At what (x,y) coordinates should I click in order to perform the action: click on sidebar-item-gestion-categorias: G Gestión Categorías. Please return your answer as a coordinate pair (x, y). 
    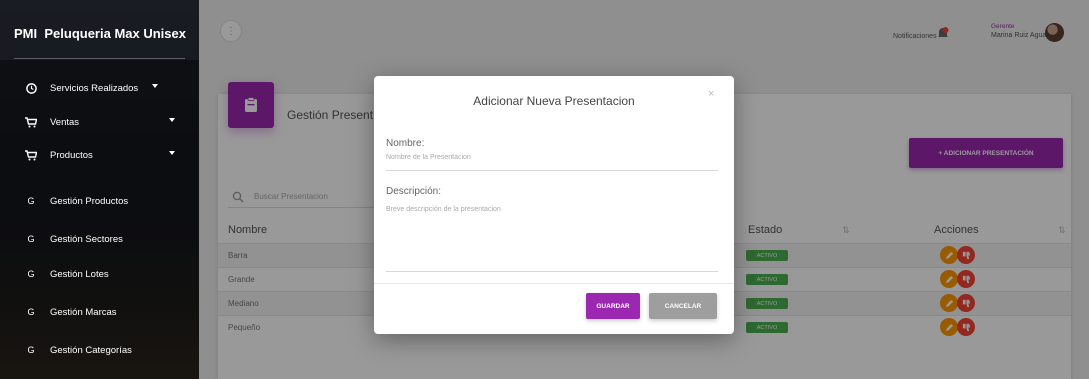
    Looking at the image, I should click on (99, 350).